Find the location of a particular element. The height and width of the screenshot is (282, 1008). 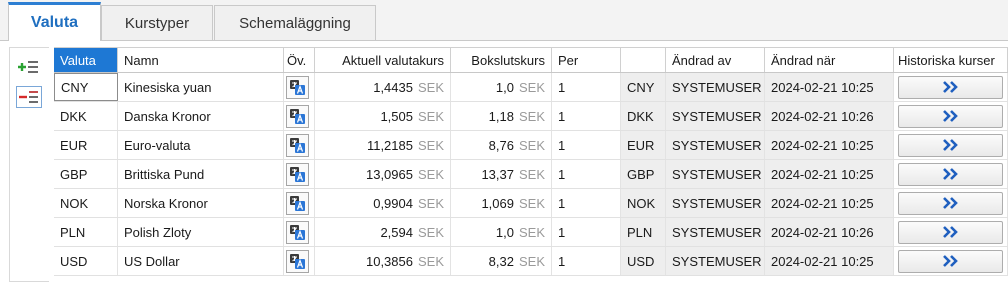

current-rate-cell: 11,2185 SEK is located at coordinates (383, 145).